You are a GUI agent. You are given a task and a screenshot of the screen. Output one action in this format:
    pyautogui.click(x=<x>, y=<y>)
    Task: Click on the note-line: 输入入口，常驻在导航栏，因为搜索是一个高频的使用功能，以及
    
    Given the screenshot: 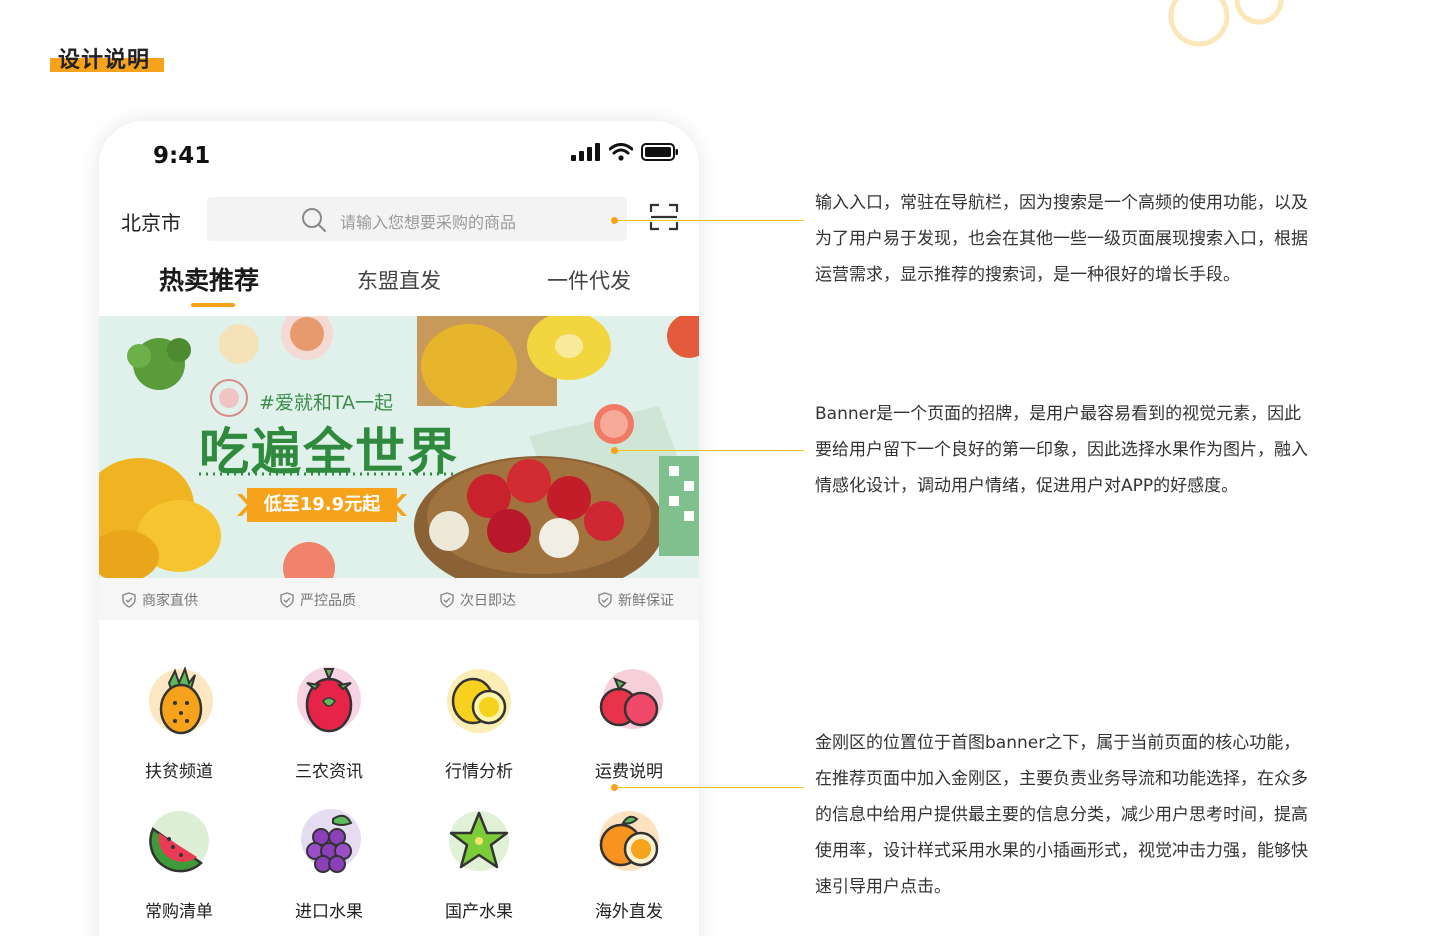 What is the action you would take?
    pyautogui.click(x=1061, y=203)
    